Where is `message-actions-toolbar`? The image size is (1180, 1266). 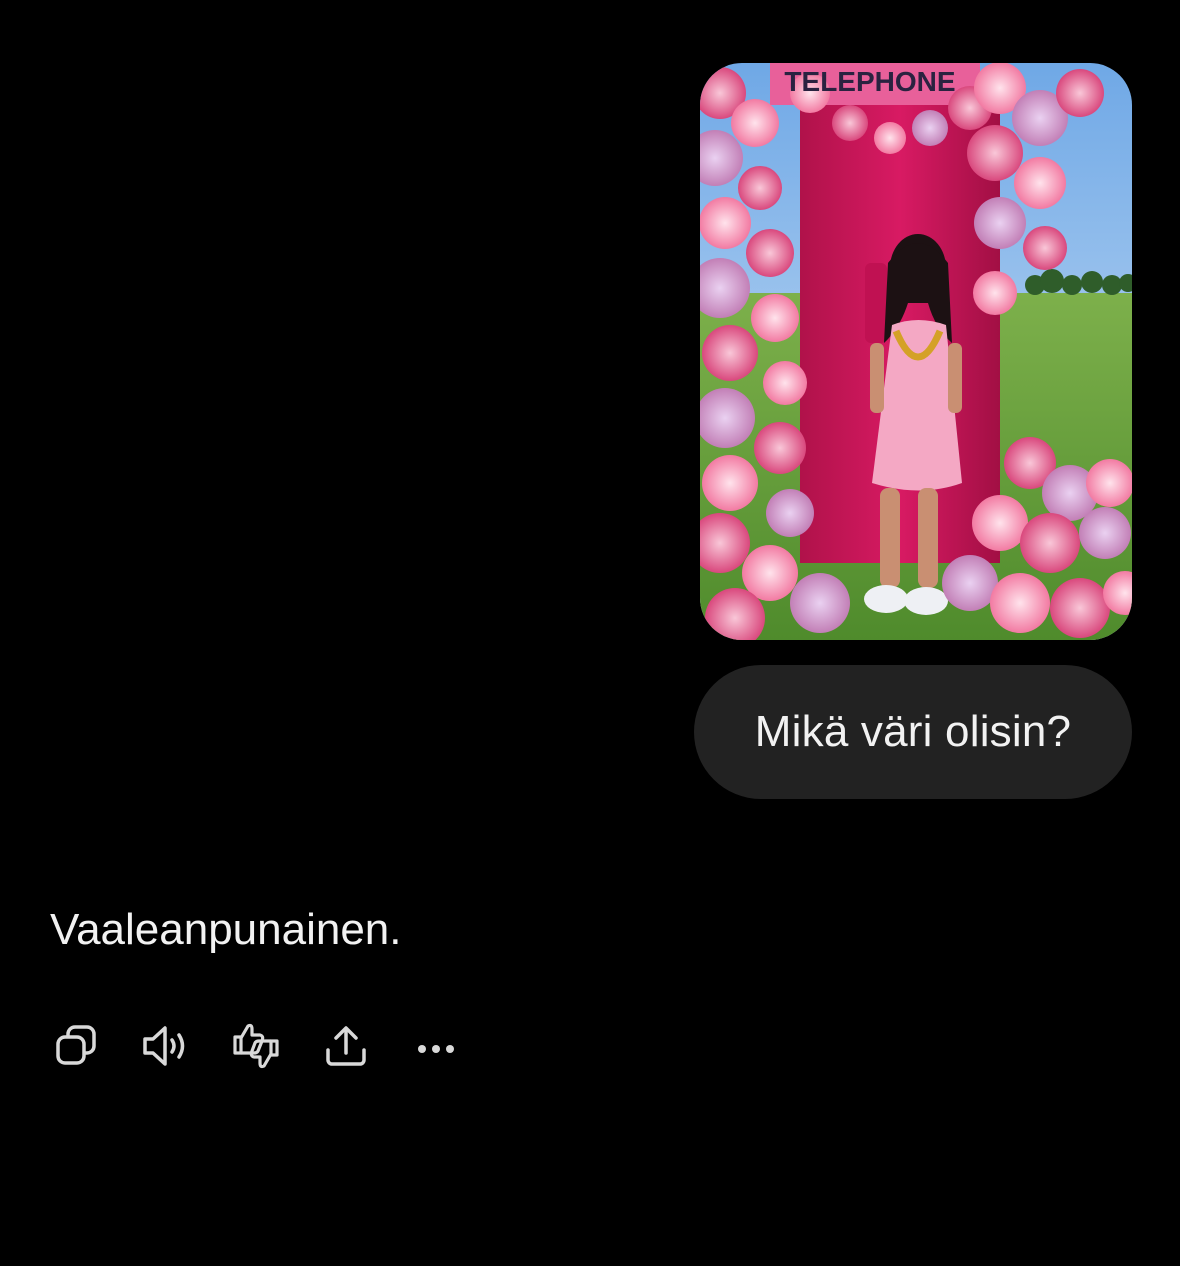
message-actions-toolbar is located at coordinates (273, 1046).